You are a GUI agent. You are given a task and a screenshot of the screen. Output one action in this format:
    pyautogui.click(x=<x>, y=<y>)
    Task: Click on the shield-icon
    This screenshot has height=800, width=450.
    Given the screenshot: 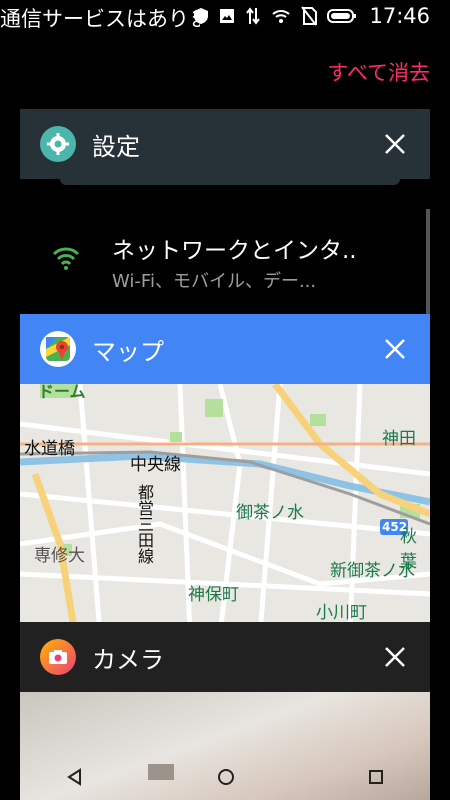 What is the action you would take?
    pyautogui.click(x=201, y=16)
    